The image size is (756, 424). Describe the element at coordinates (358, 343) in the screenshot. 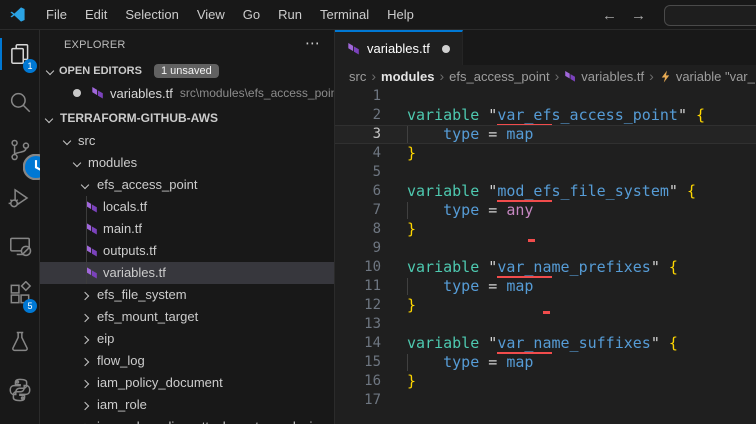

I see `line-number: 14` at that location.